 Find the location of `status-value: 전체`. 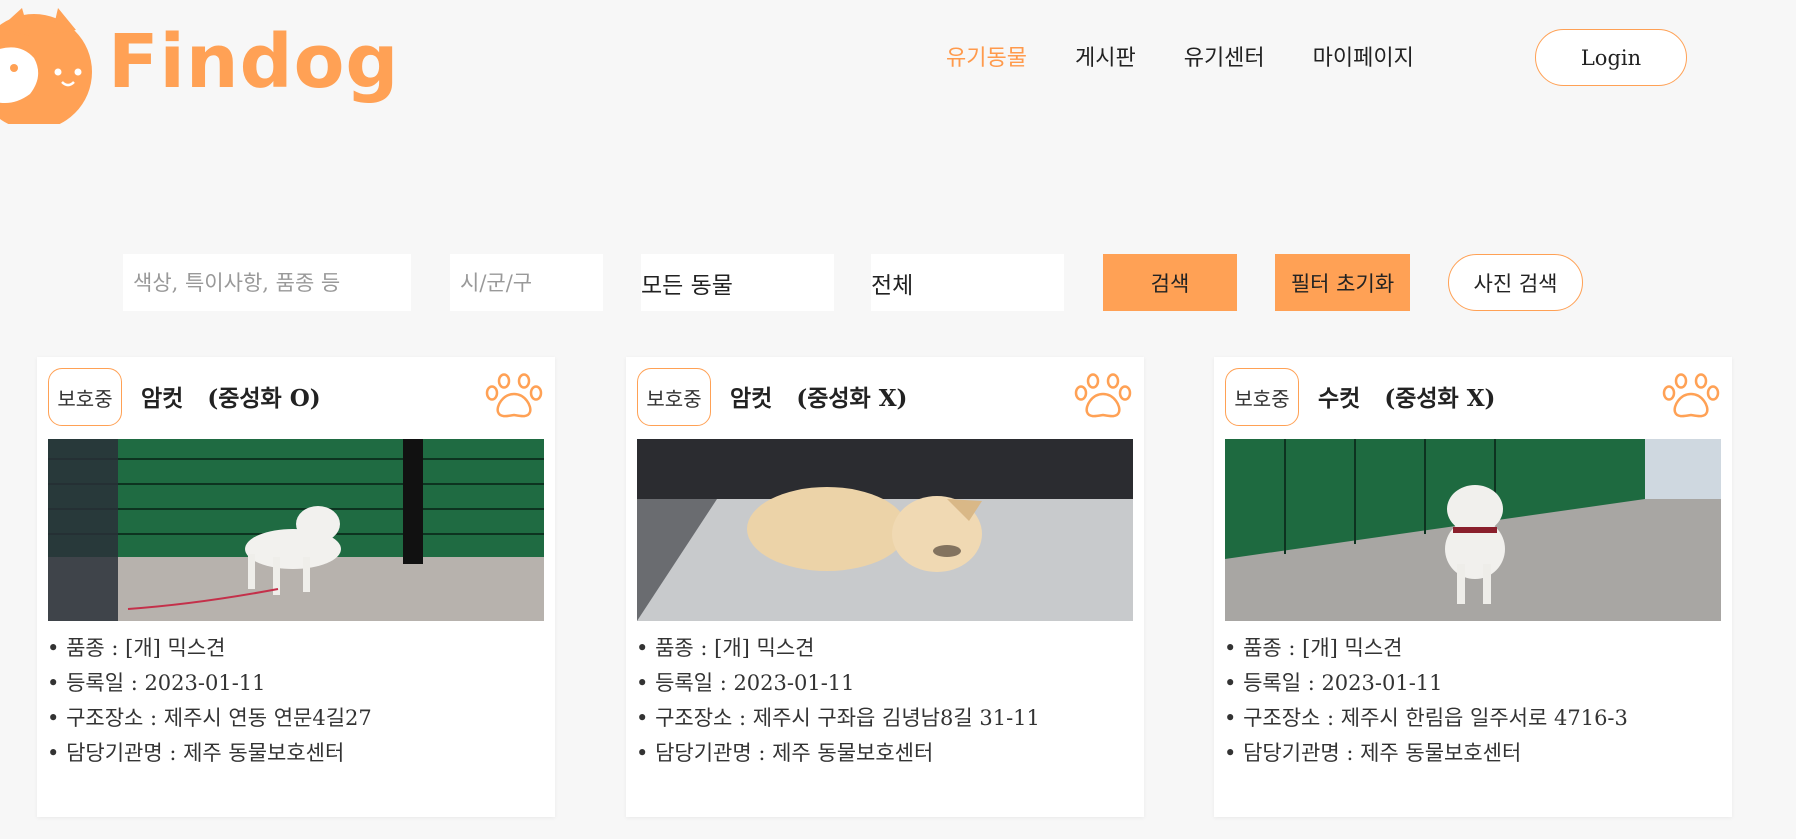

status-value: 전체 is located at coordinates (892, 285).